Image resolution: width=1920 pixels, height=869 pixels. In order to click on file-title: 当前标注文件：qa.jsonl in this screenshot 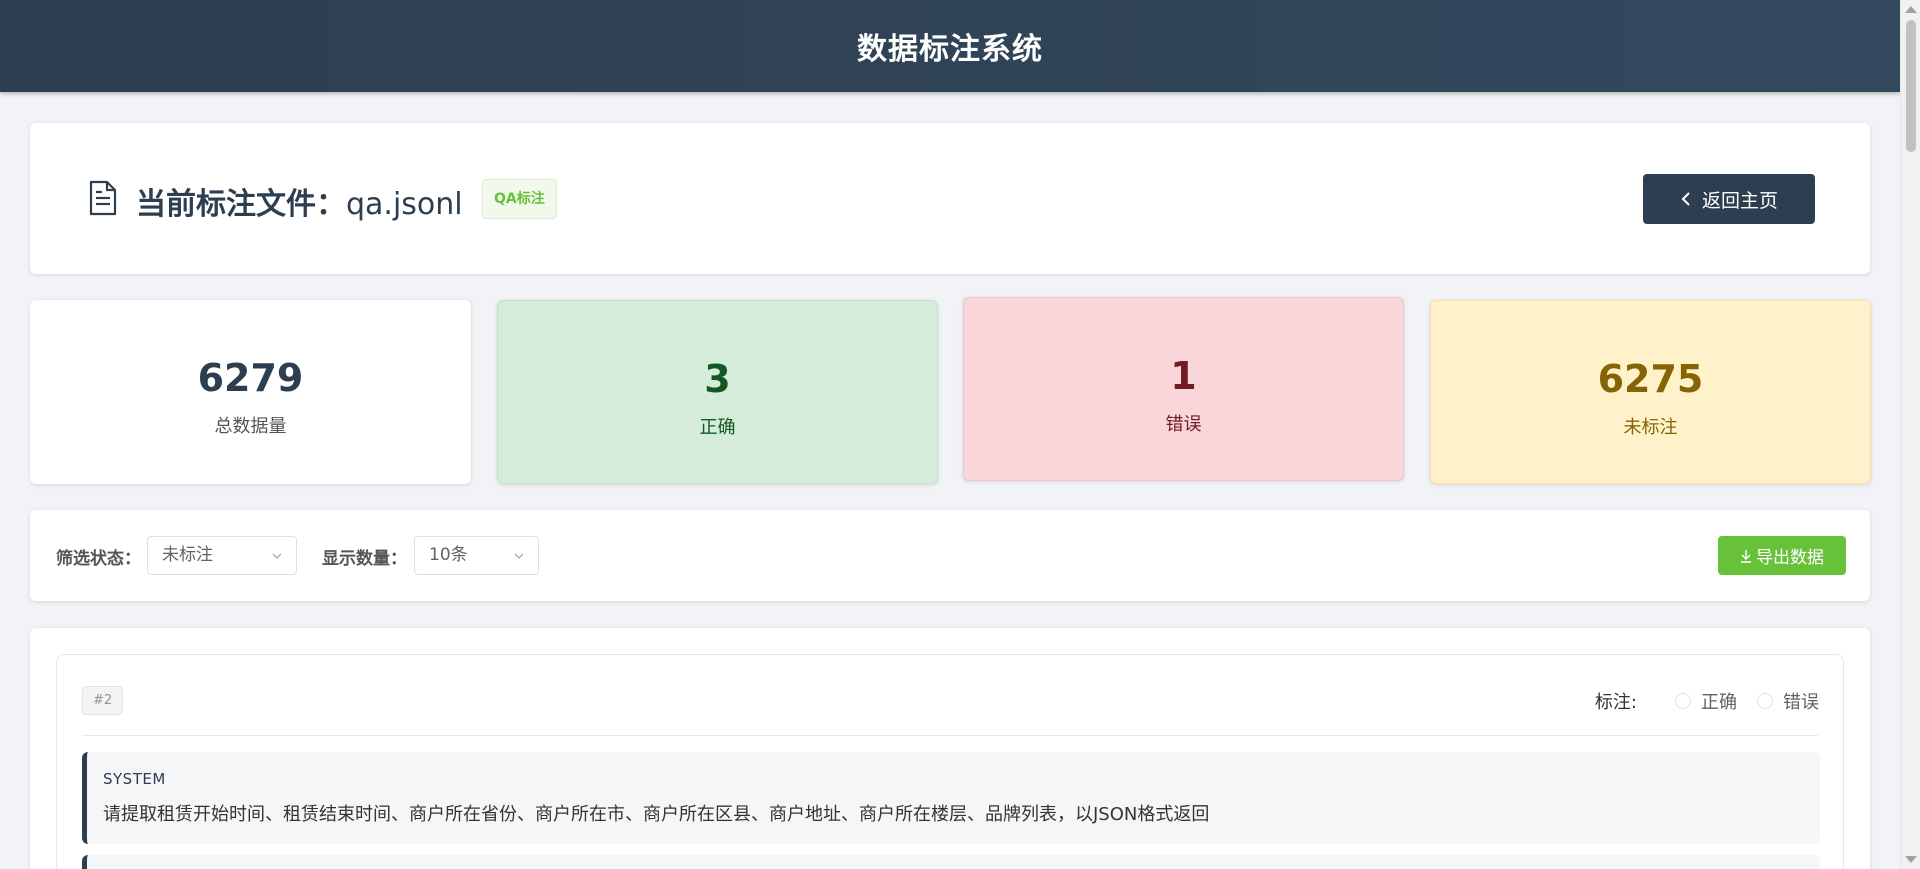, I will do `click(299, 201)`.